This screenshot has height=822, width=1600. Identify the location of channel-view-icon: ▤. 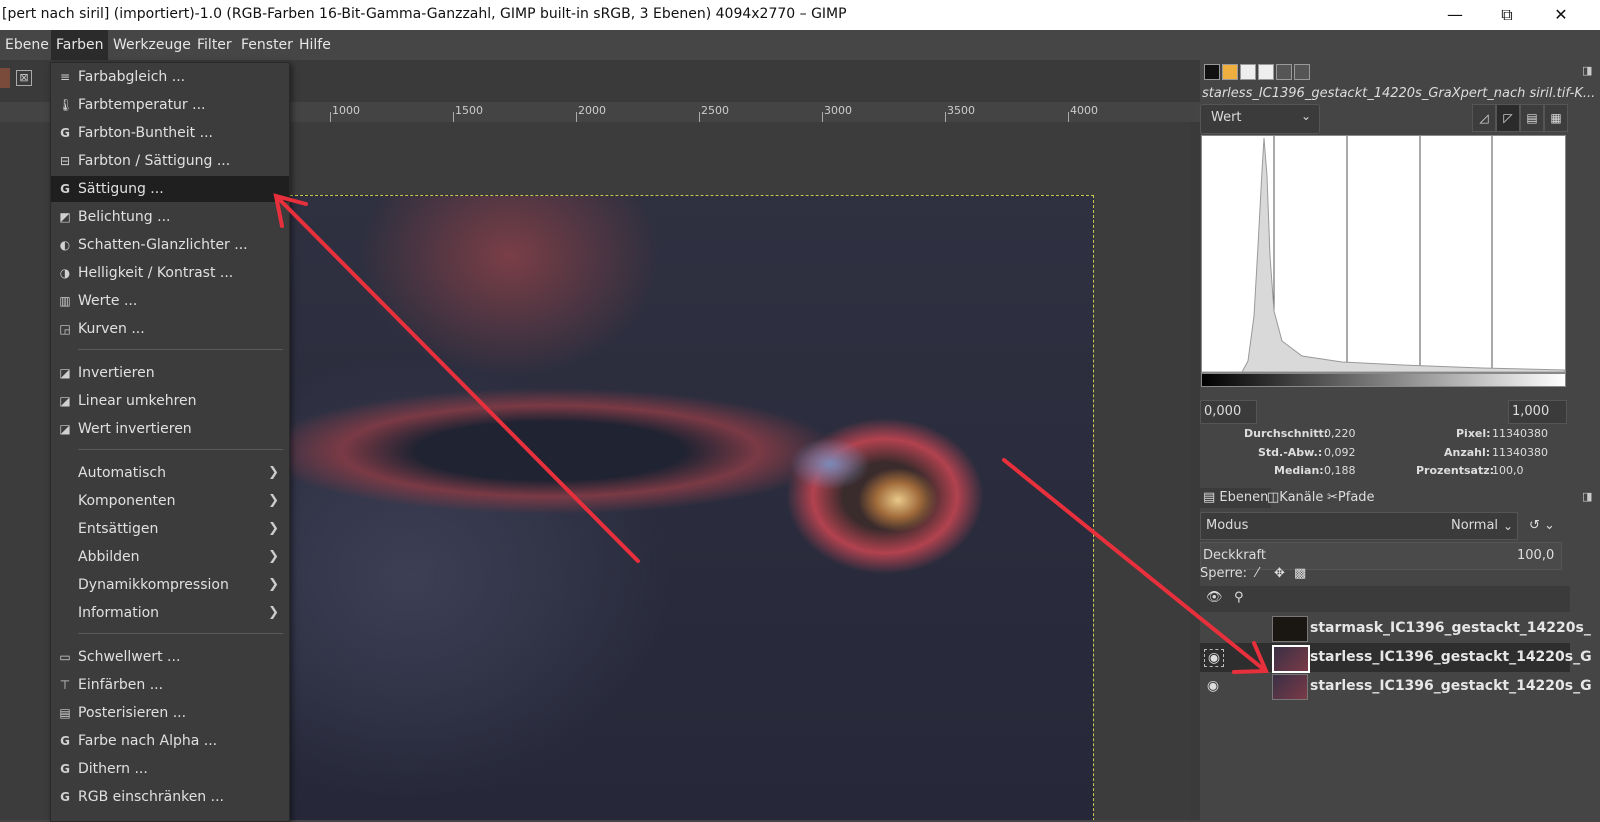
(1532, 118).